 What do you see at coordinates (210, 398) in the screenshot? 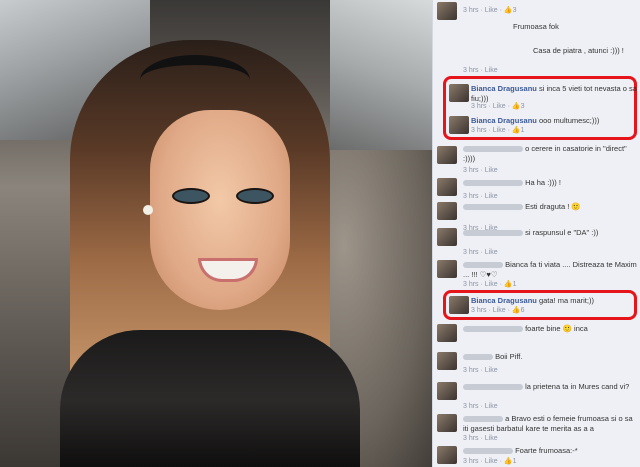
I see `leather-jacket` at bounding box center [210, 398].